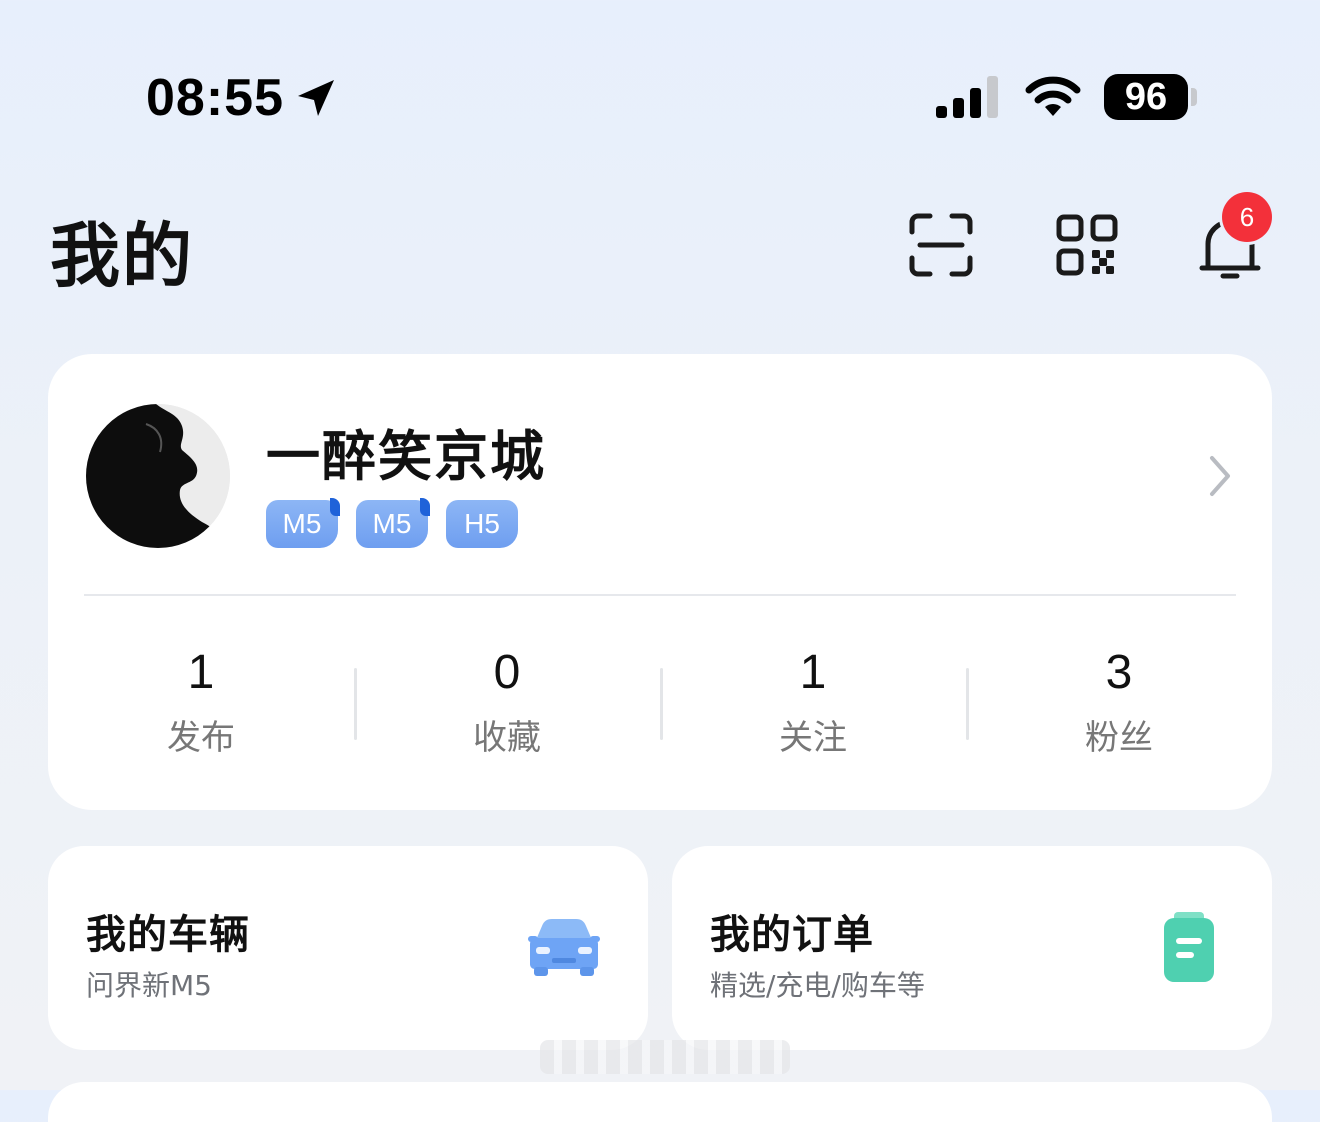 This screenshot has width=1320, height=1122. I want to click on battery-level: 96, so click(1146, 96).